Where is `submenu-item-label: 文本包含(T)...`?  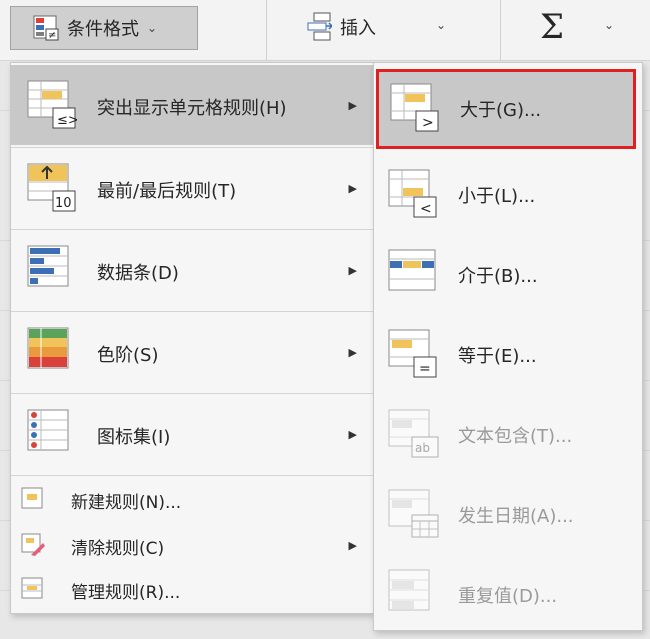 submenu-item-label: 文本包含(T)... is located at coordinates (515, 436).